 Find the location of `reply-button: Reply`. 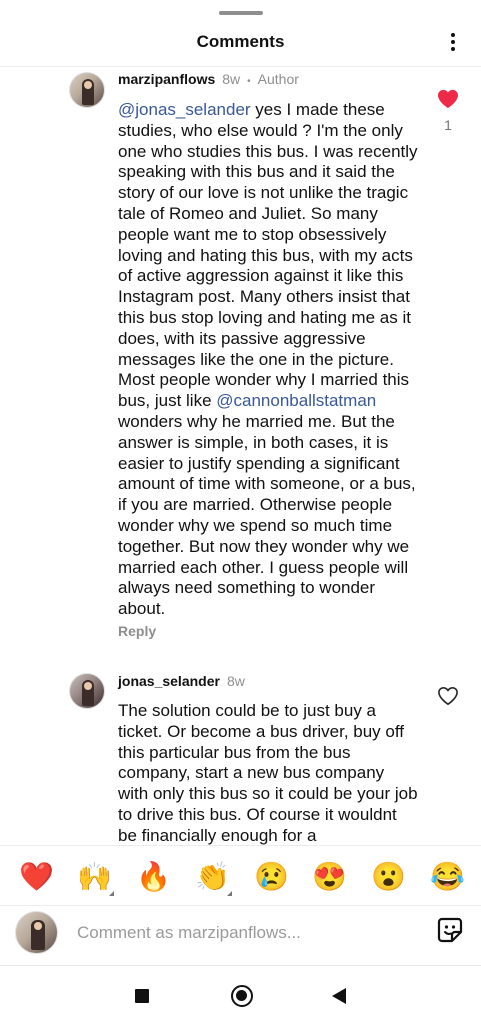

reply-button: Reply is located at coordinates (137, 631).